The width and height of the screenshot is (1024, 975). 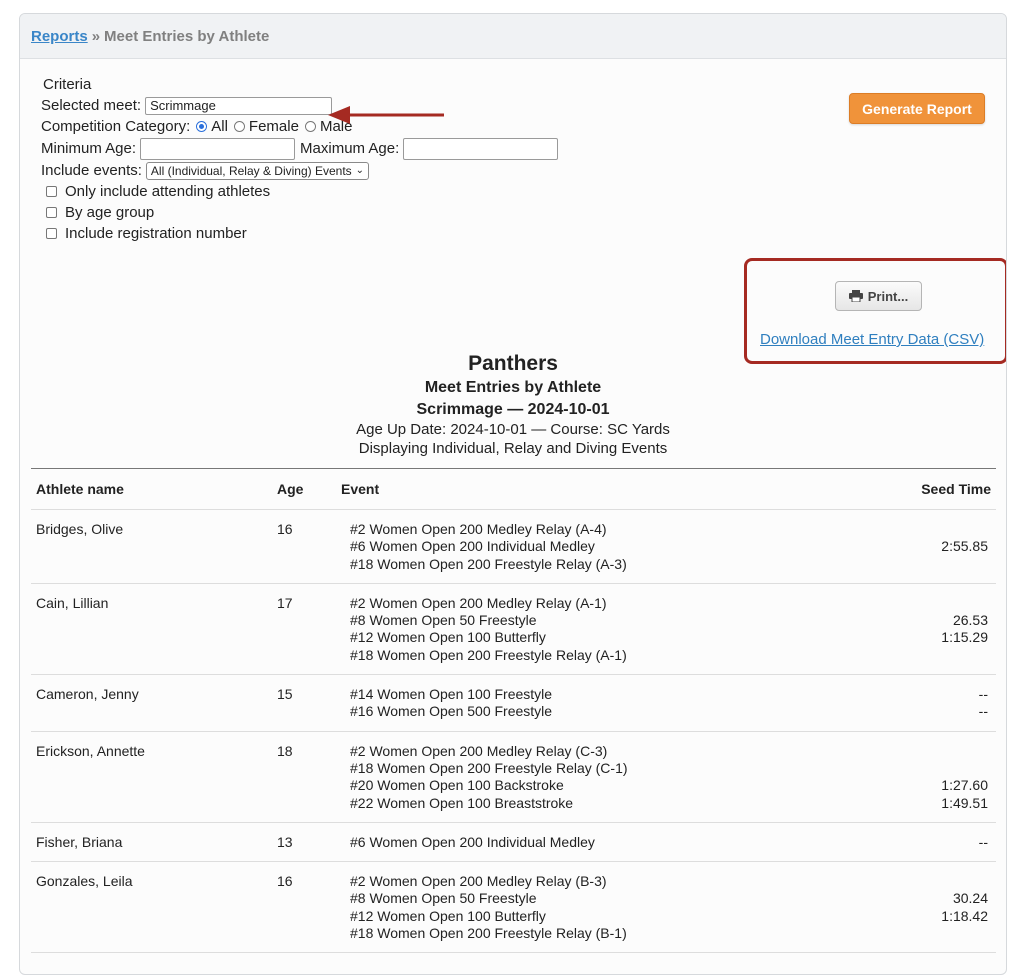 What do you see at coordinates (513, 387) in the screenshot?
I see `report-title: Meet Entries by Athlete` at bounding box center [513, 387].